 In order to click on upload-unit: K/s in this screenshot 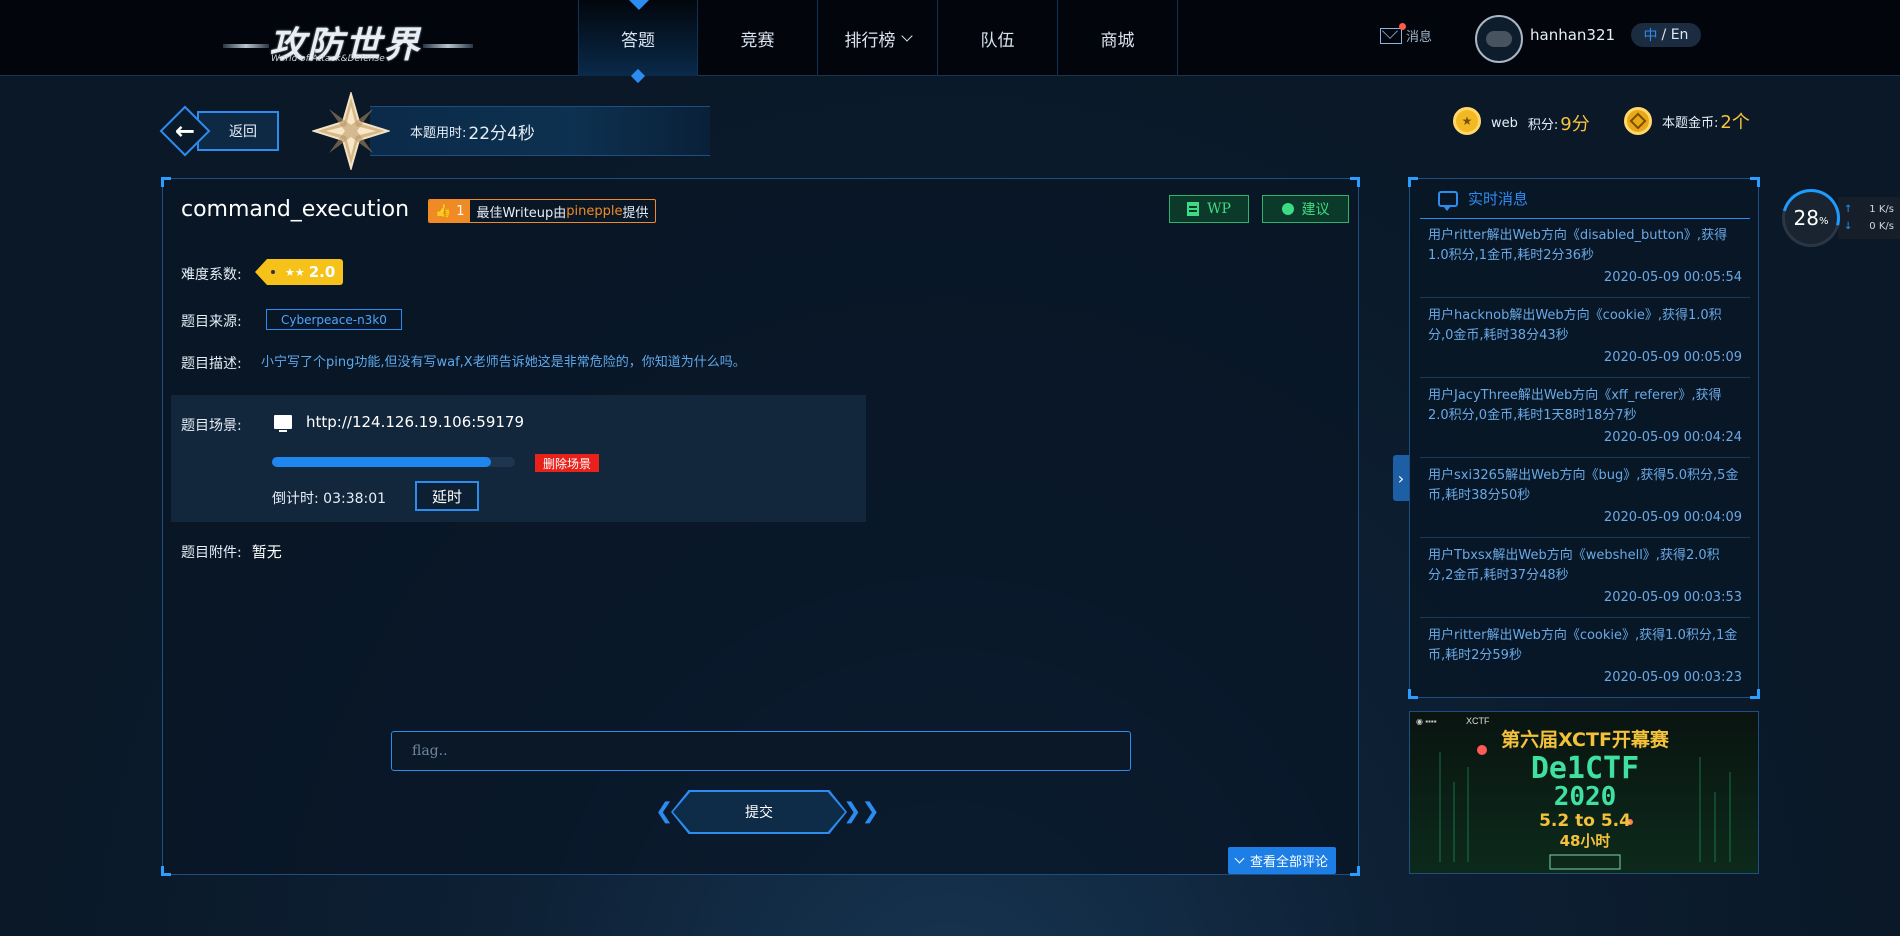, I will do `click(1886, 209)`.